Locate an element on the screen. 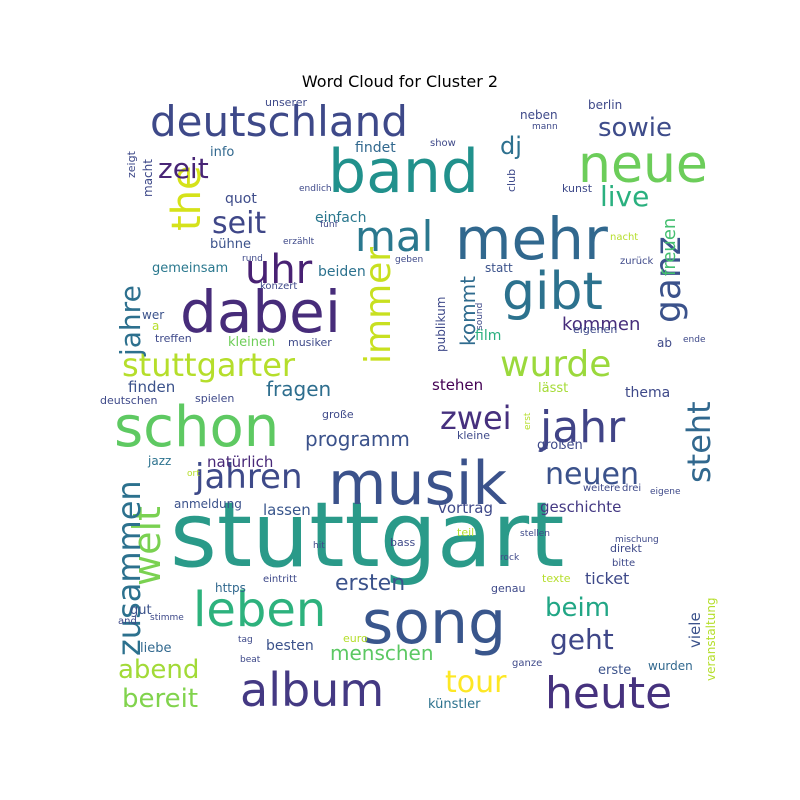 Image resolution: width=800 pixels, height=800 pixels. word-programm: programm is located at coordinates (357, 439).